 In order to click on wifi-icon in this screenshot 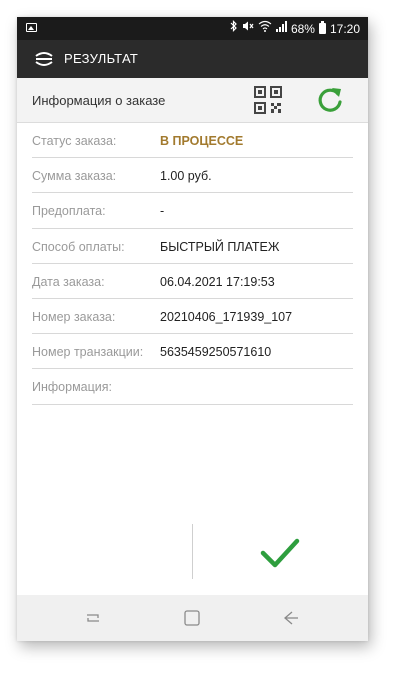, I will do `click(265, 28)`.